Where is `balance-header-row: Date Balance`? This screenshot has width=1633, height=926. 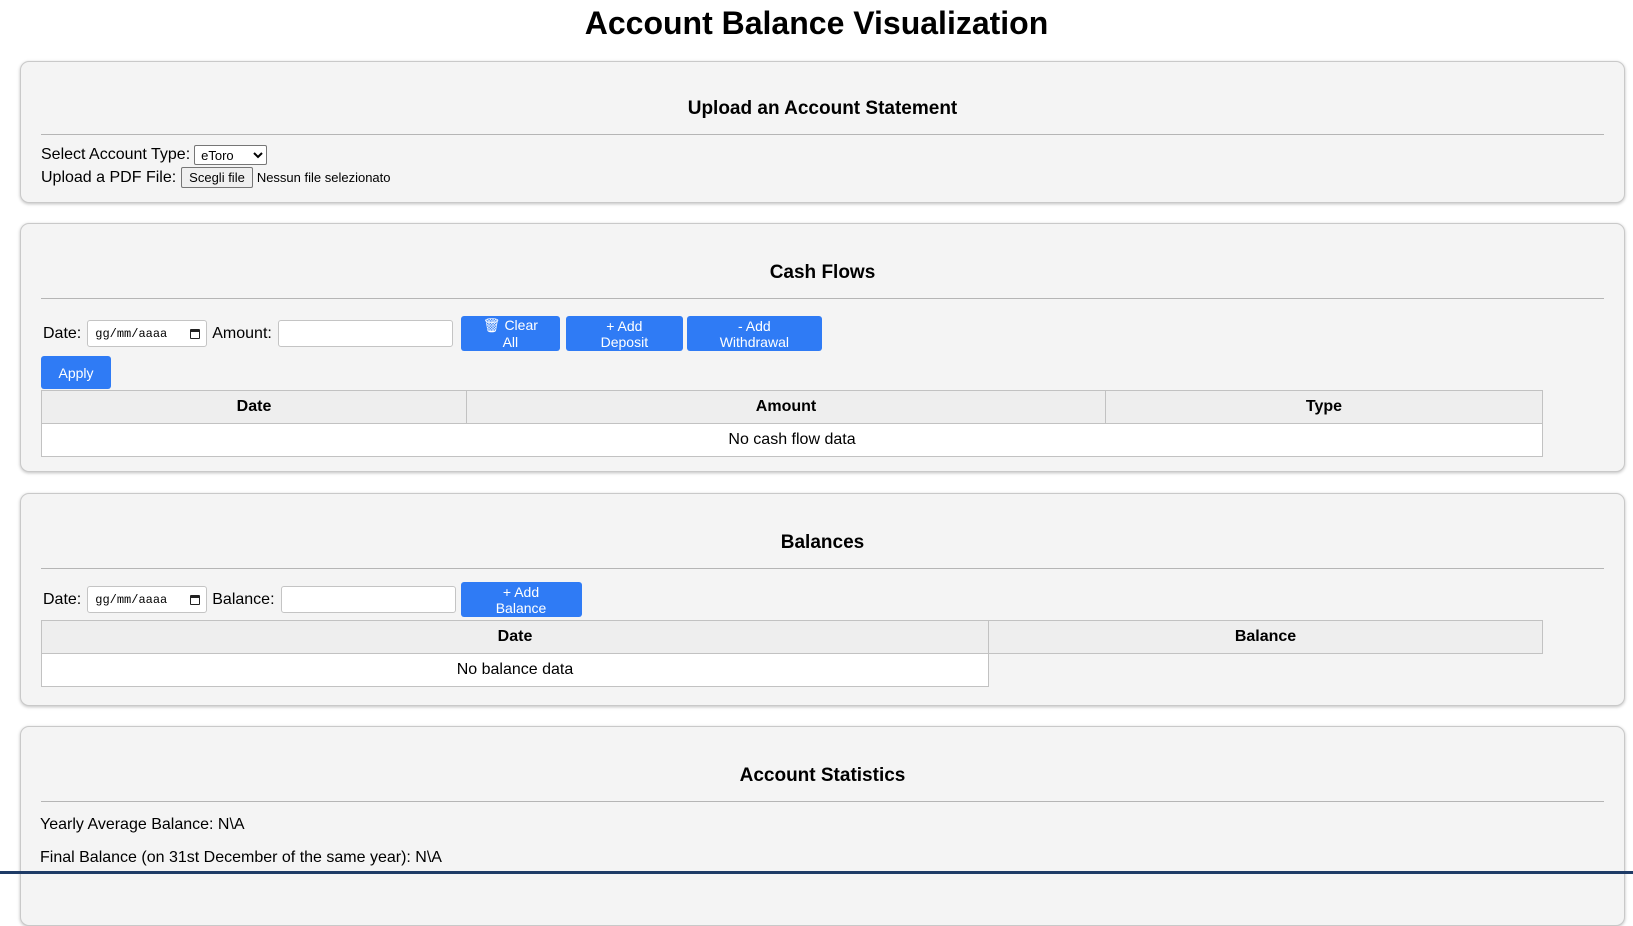
balance-header-row: Date Balance is located at coordinates (792, 637).